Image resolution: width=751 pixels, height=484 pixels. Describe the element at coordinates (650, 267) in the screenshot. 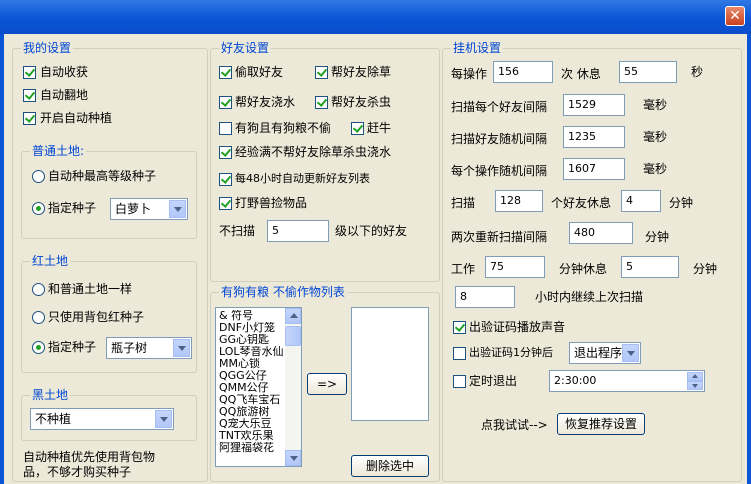

I see `work-rest-field: 5` at that location.